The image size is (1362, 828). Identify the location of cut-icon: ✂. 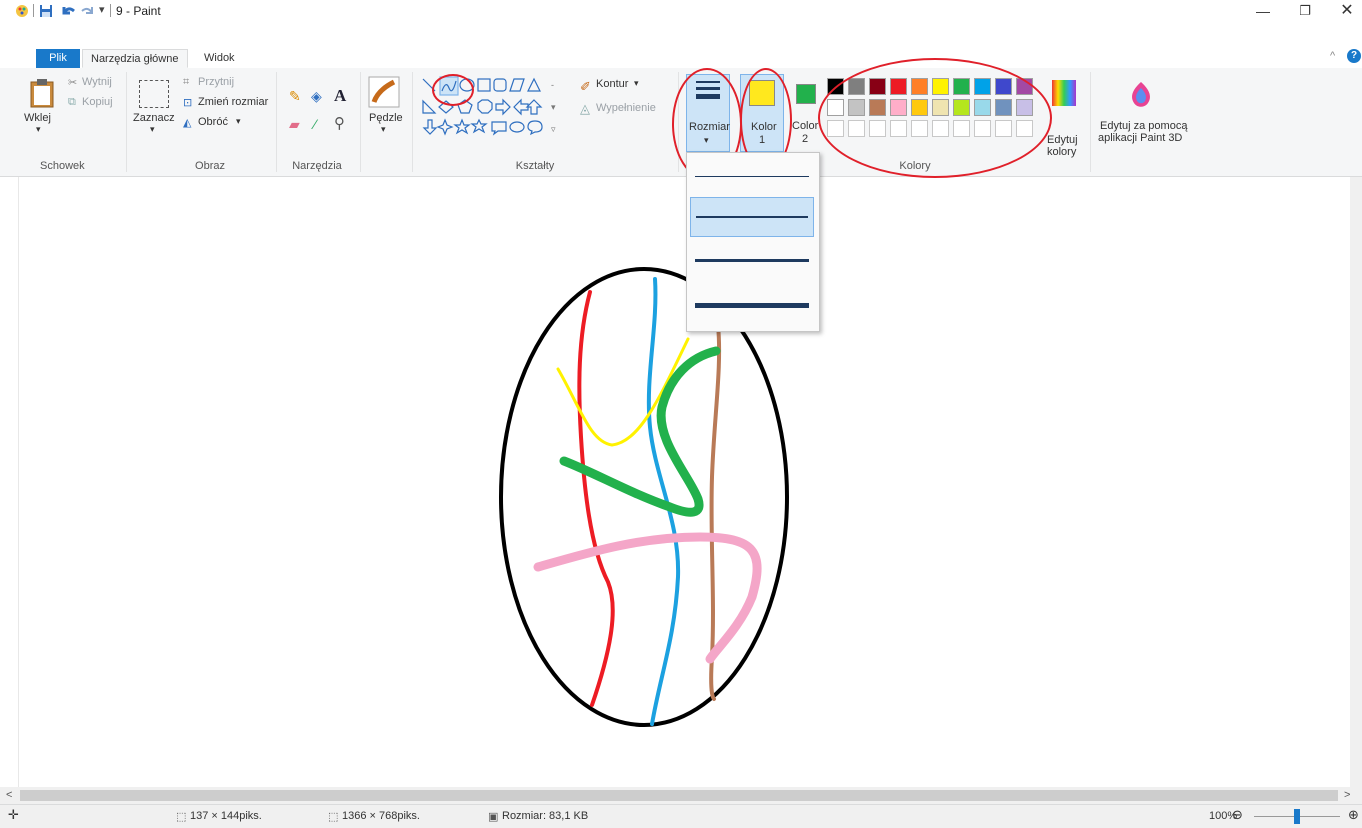
(73, 83).